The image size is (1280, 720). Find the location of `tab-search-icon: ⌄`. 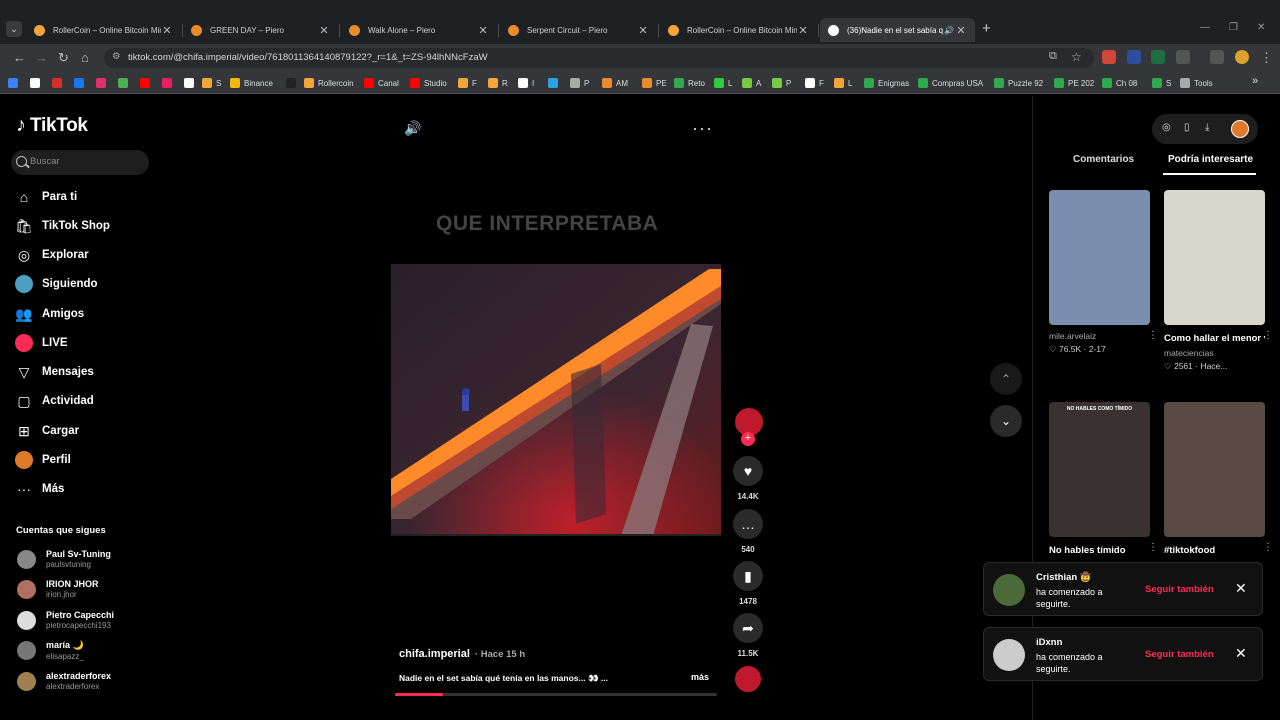

tab-search-icon: ⌄ is located at coordinates (14, 29).